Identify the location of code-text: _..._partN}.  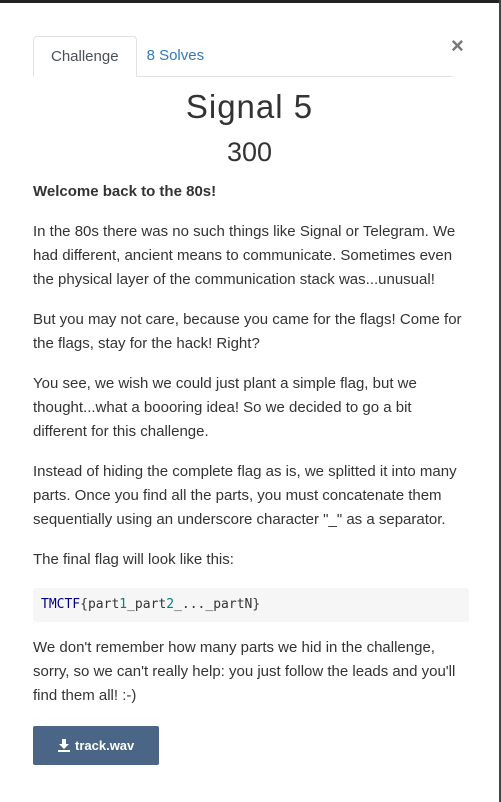
(217, 604).